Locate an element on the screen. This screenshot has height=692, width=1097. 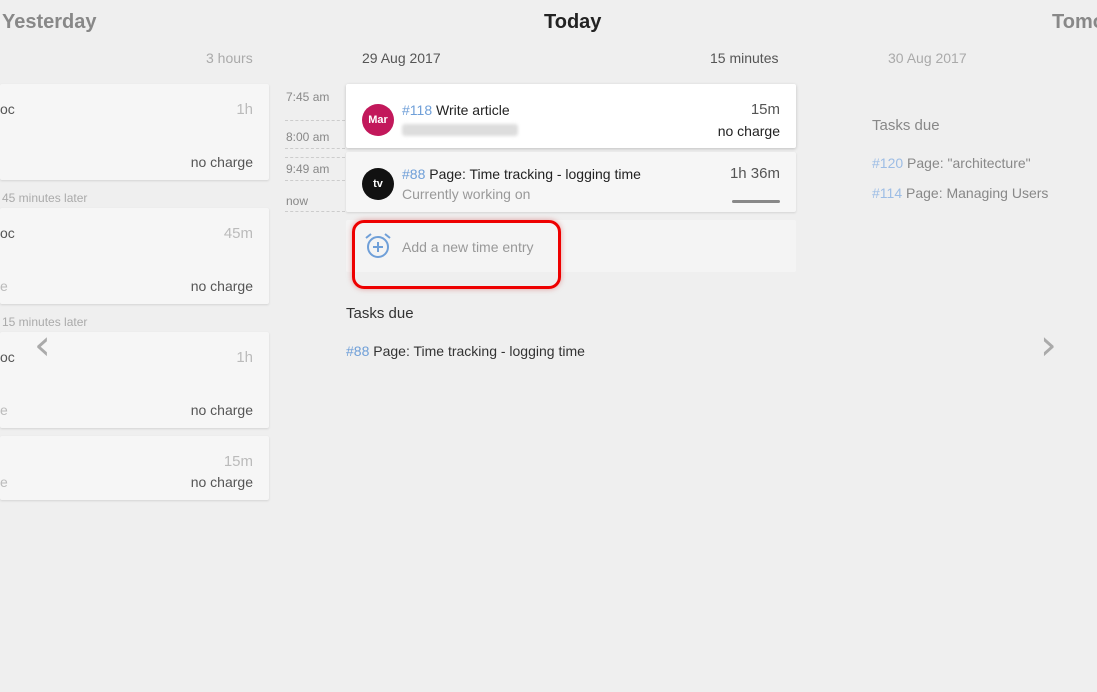
entry-title: Page: Time tracking - logging time is located at coordinates (535, 174).